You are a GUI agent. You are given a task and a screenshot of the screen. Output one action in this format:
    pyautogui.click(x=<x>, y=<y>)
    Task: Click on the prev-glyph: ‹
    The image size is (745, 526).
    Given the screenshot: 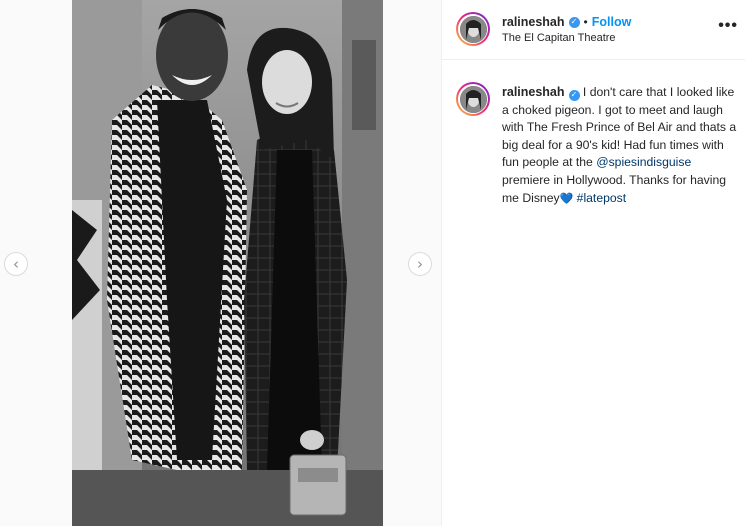 What is the action you would take?
    pyautogui.click(x=16, y=263)
    